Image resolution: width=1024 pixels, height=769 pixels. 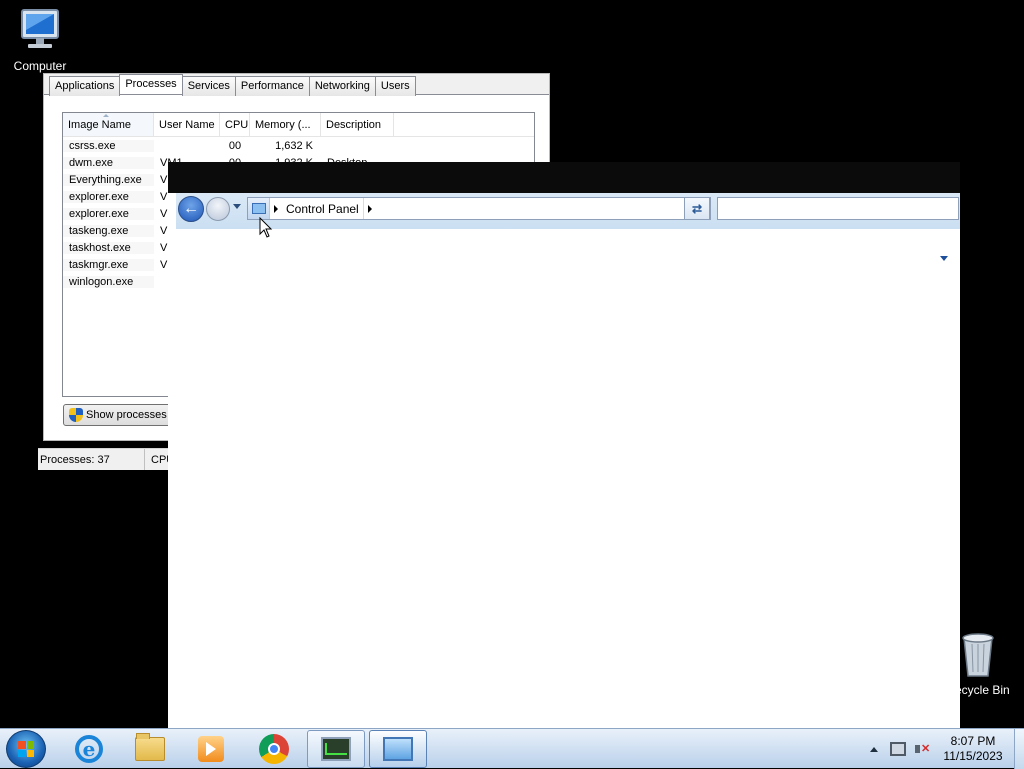 I want to click on desktop-icon-label: Computer, so click(x=40, y=66).